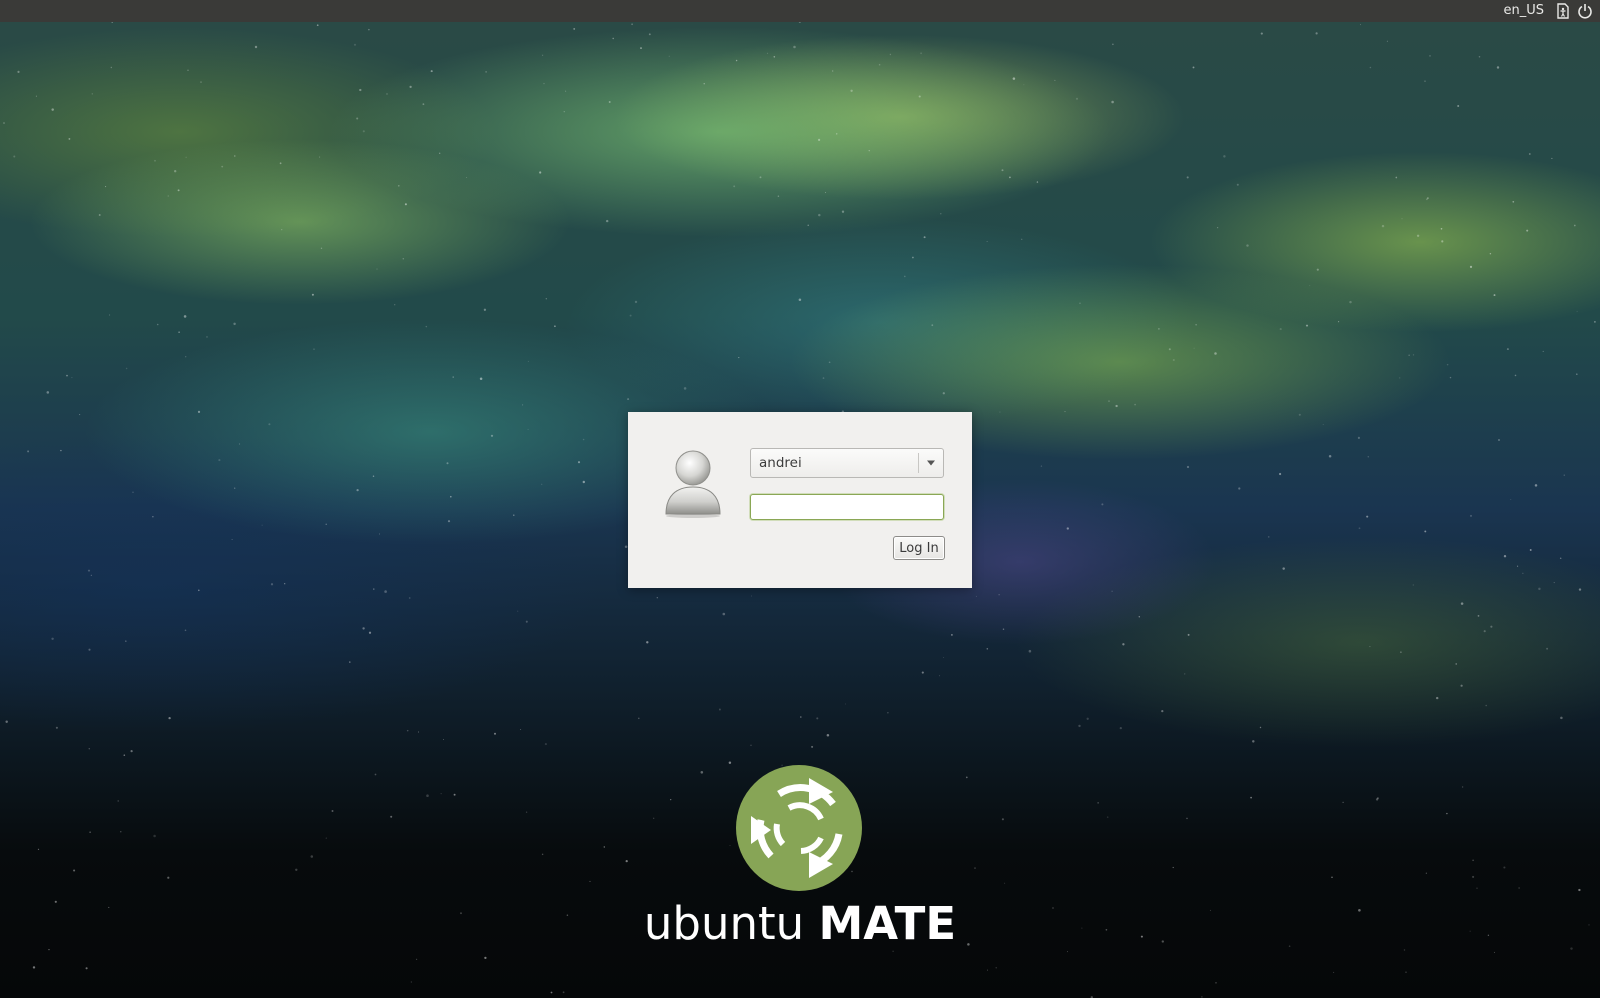  I want to click on language-indicator: en_US, so click(1525, 11).